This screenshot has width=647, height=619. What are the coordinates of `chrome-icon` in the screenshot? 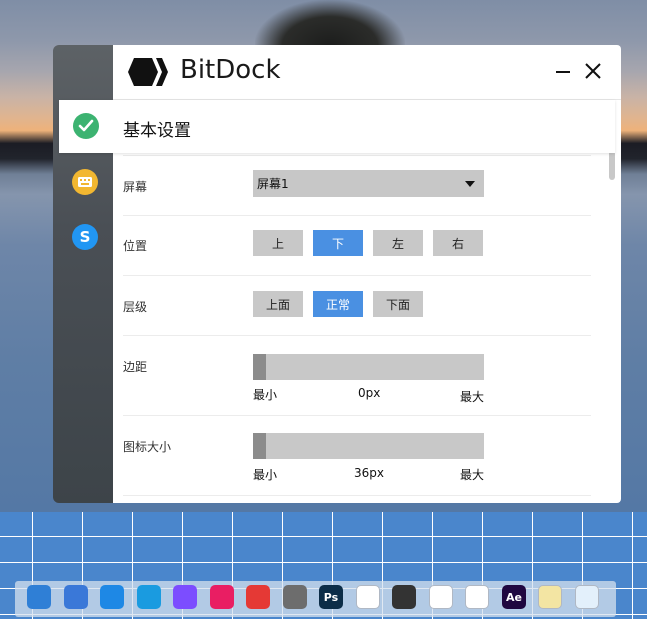 It's located at (441, 597).